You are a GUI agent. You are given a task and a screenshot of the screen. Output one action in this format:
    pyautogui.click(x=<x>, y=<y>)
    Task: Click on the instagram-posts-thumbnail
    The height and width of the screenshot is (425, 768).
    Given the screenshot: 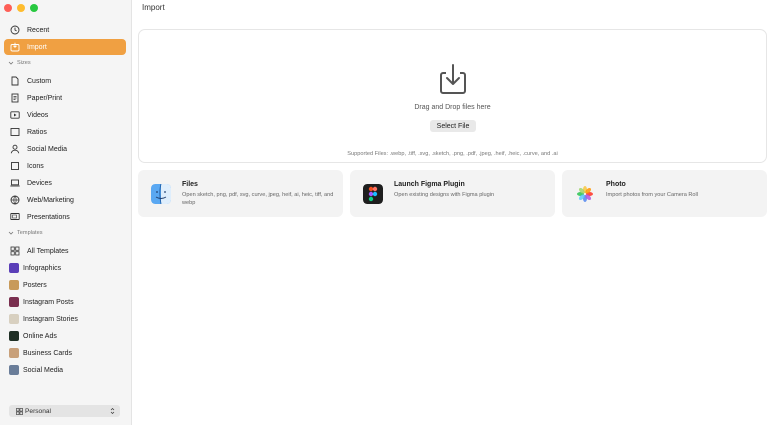 What is the action you would take?
    pyautogui.click(x=14, y=302)
    